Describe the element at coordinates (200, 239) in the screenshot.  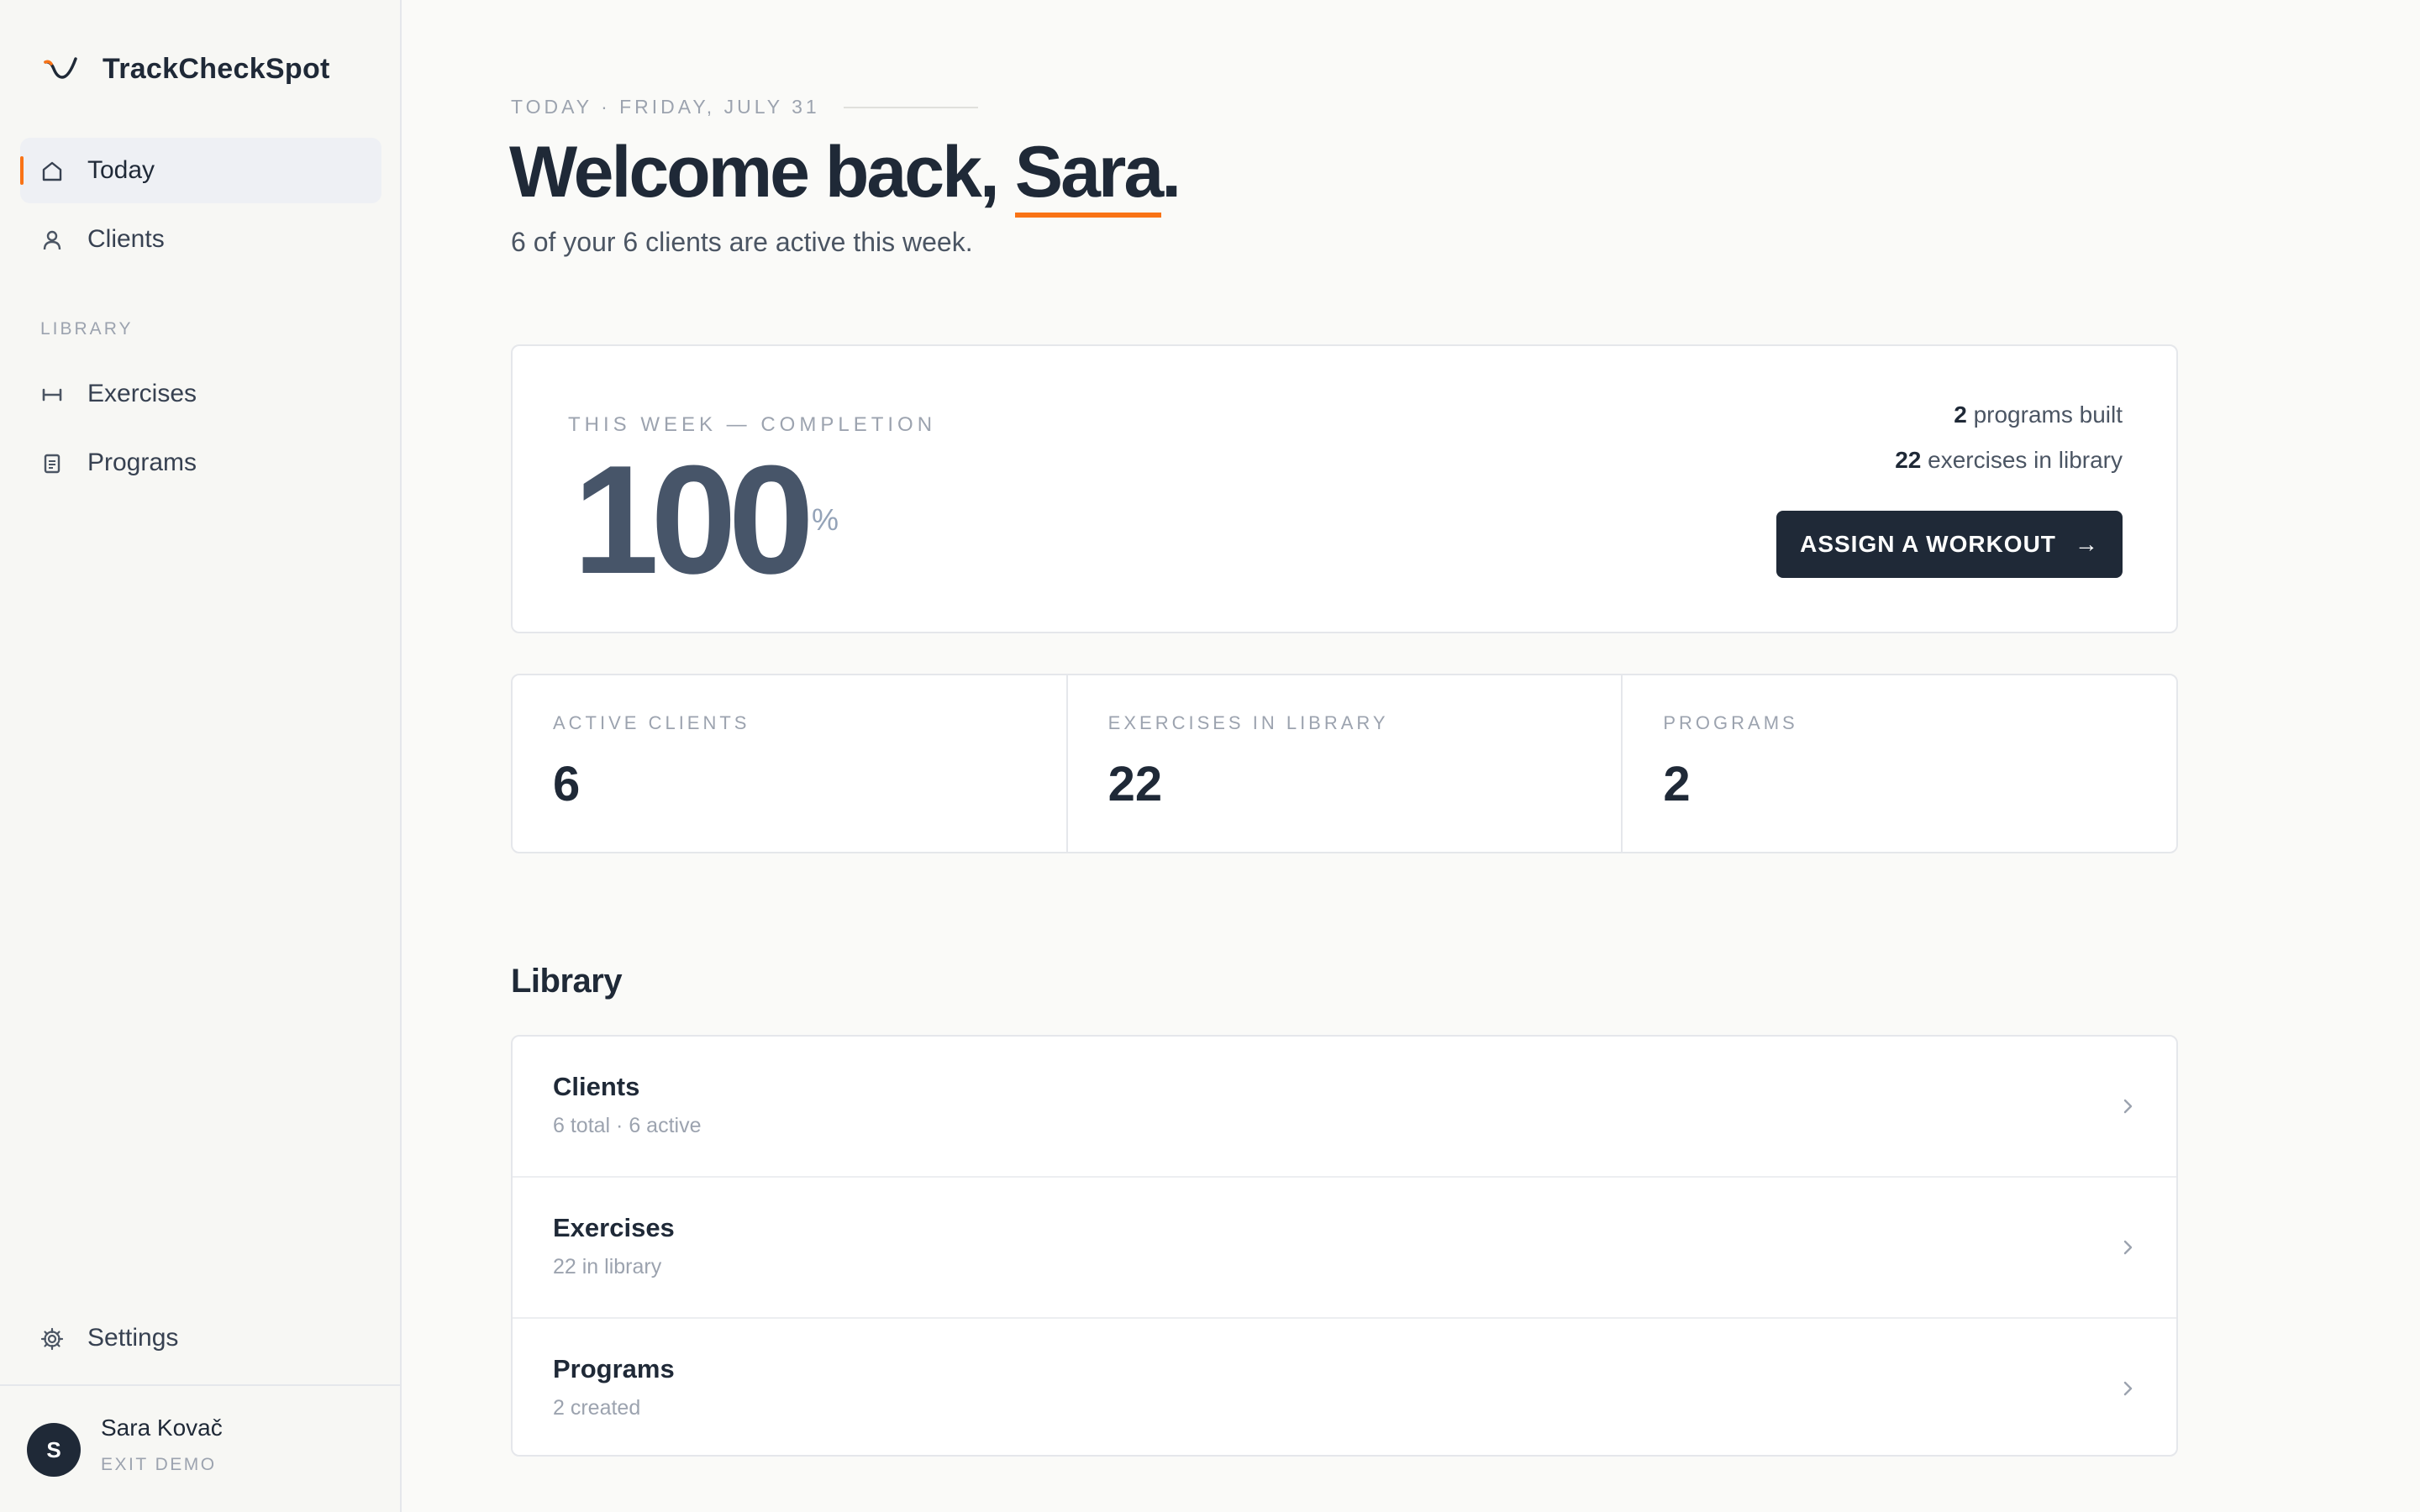
I see `sidebar-item-clients: Clients` at that location.